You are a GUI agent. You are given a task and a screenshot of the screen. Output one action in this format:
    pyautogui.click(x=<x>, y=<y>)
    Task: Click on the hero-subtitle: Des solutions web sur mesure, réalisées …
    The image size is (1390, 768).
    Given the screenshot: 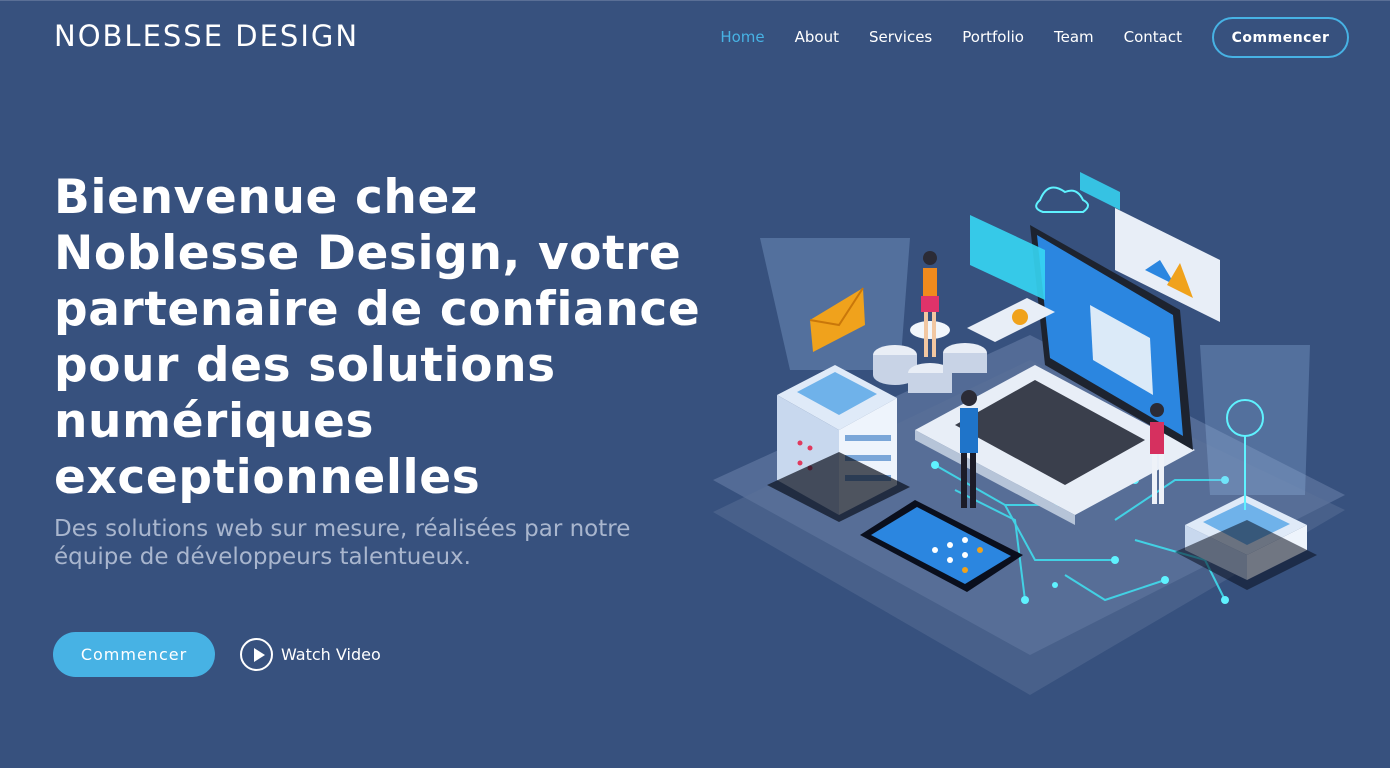 What is the action you would take?
    pyautogui.click(x=342, y=543)
    